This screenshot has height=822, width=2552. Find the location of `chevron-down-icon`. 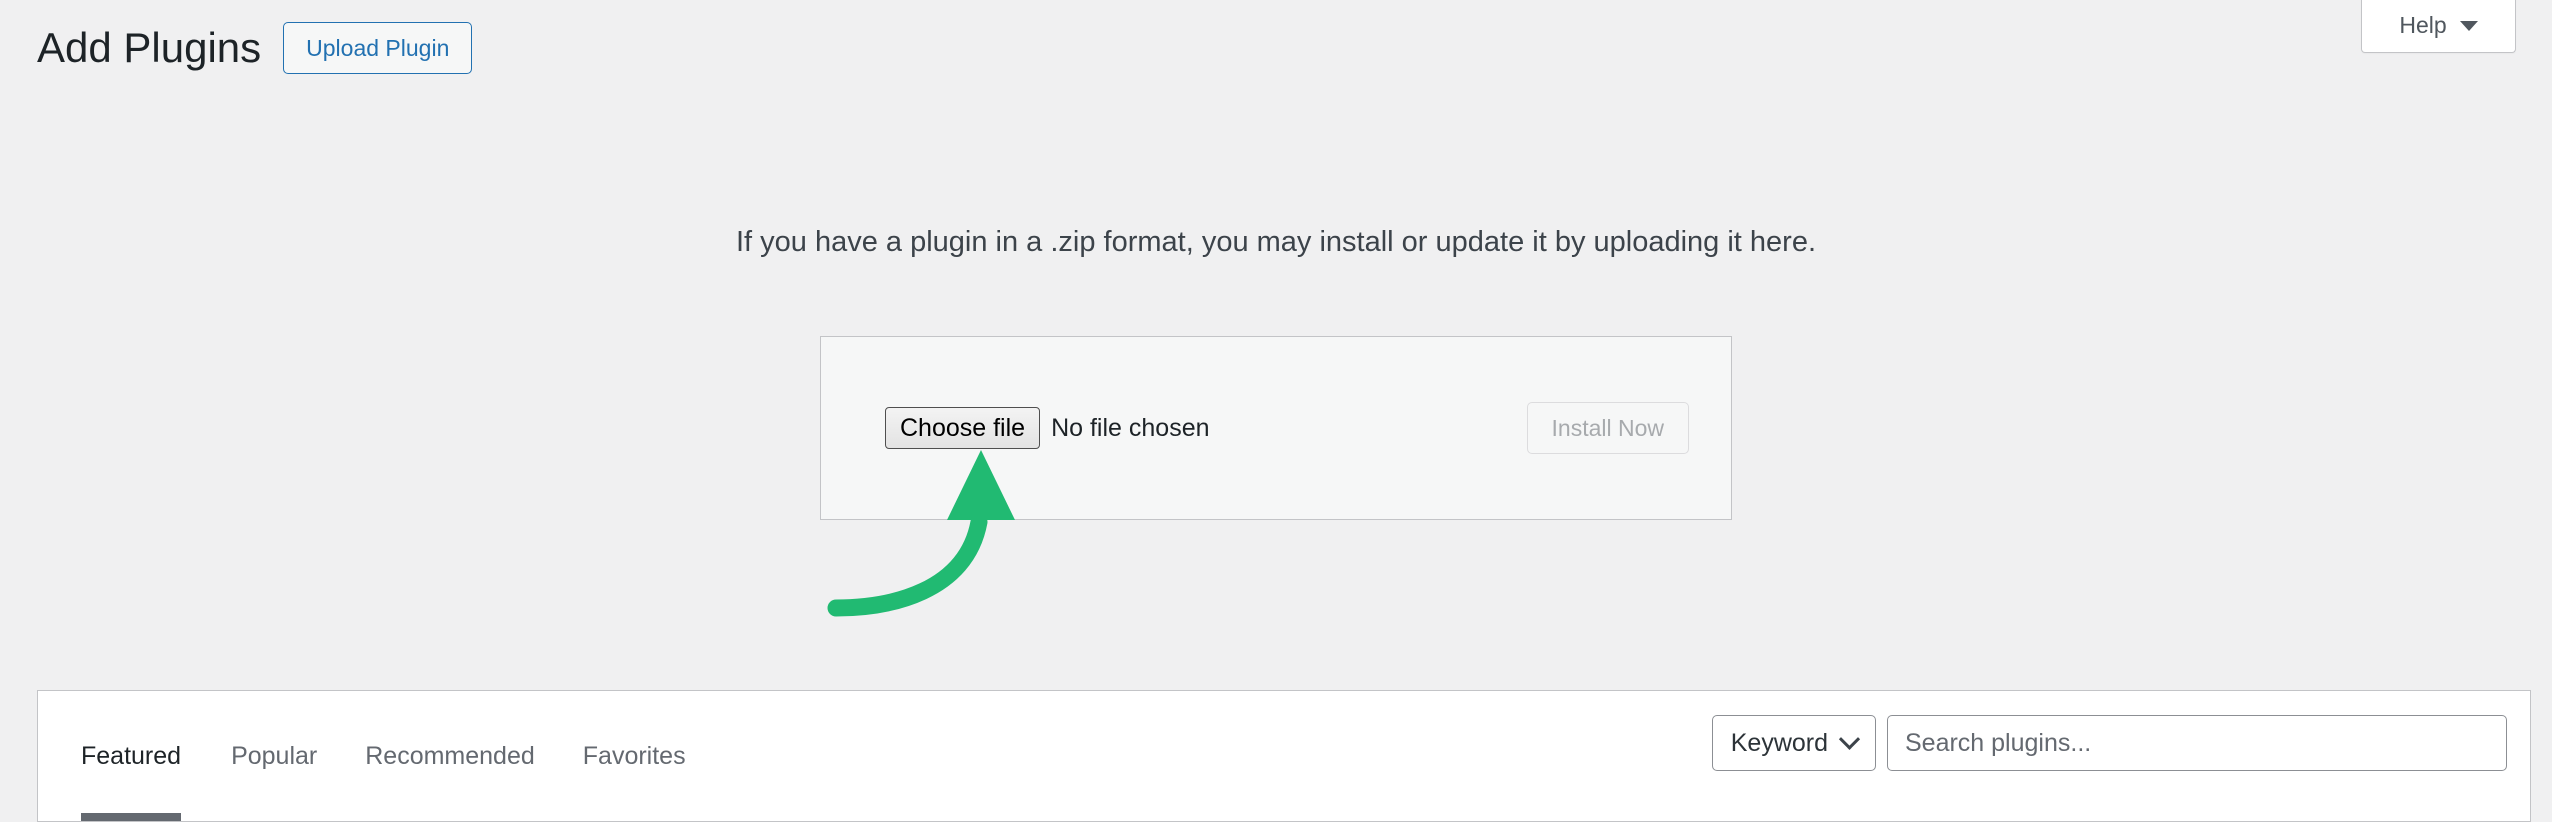

chevron-down-icon is located at coordinates (1849, 739).